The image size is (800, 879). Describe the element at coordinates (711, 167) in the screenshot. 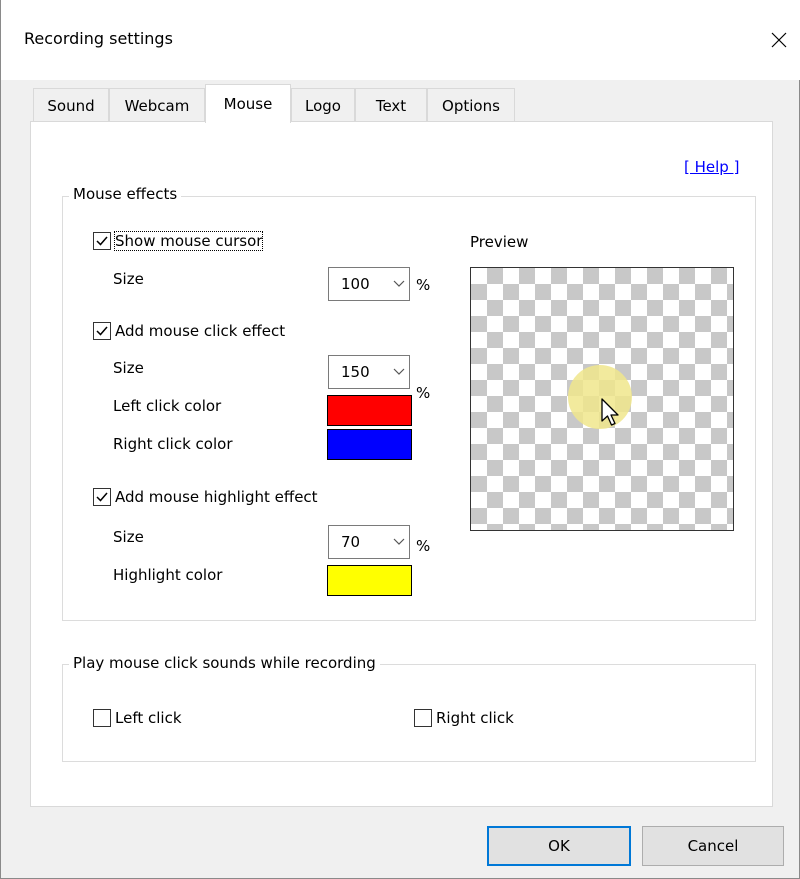

I see `help-link: [ Help ]` at that location.